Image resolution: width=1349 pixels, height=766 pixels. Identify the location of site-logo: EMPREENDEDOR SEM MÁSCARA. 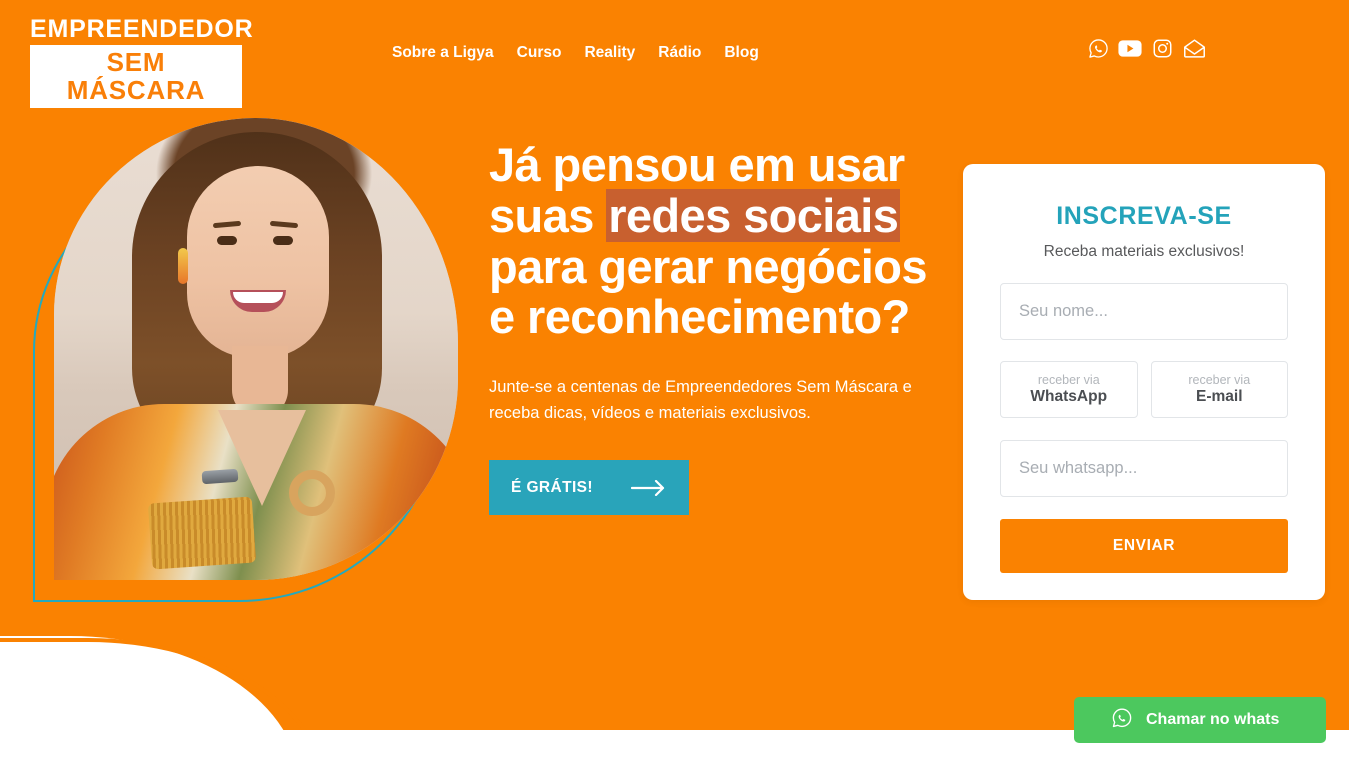
(142, 62).